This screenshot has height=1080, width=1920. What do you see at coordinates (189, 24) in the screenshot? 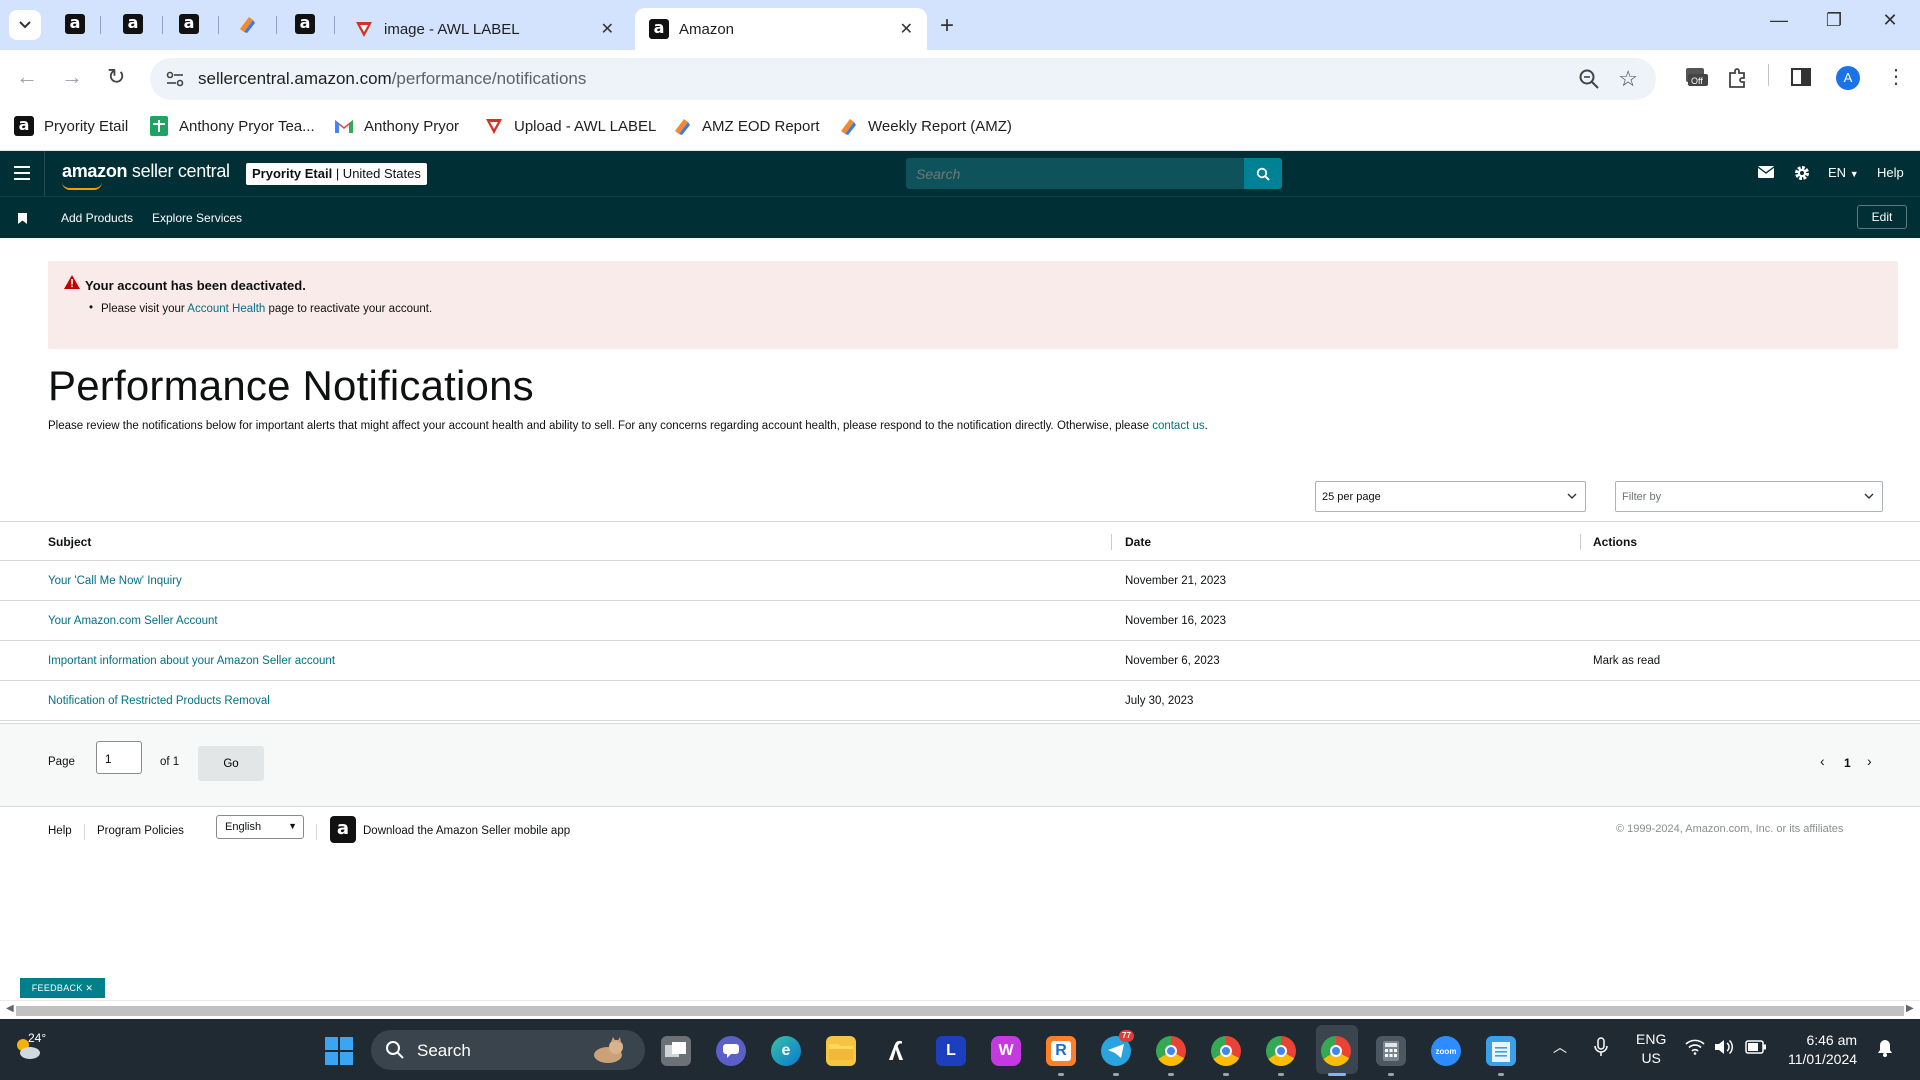
I see `pinned-tab-amazon-3: a` at bounding box center [189, 24].